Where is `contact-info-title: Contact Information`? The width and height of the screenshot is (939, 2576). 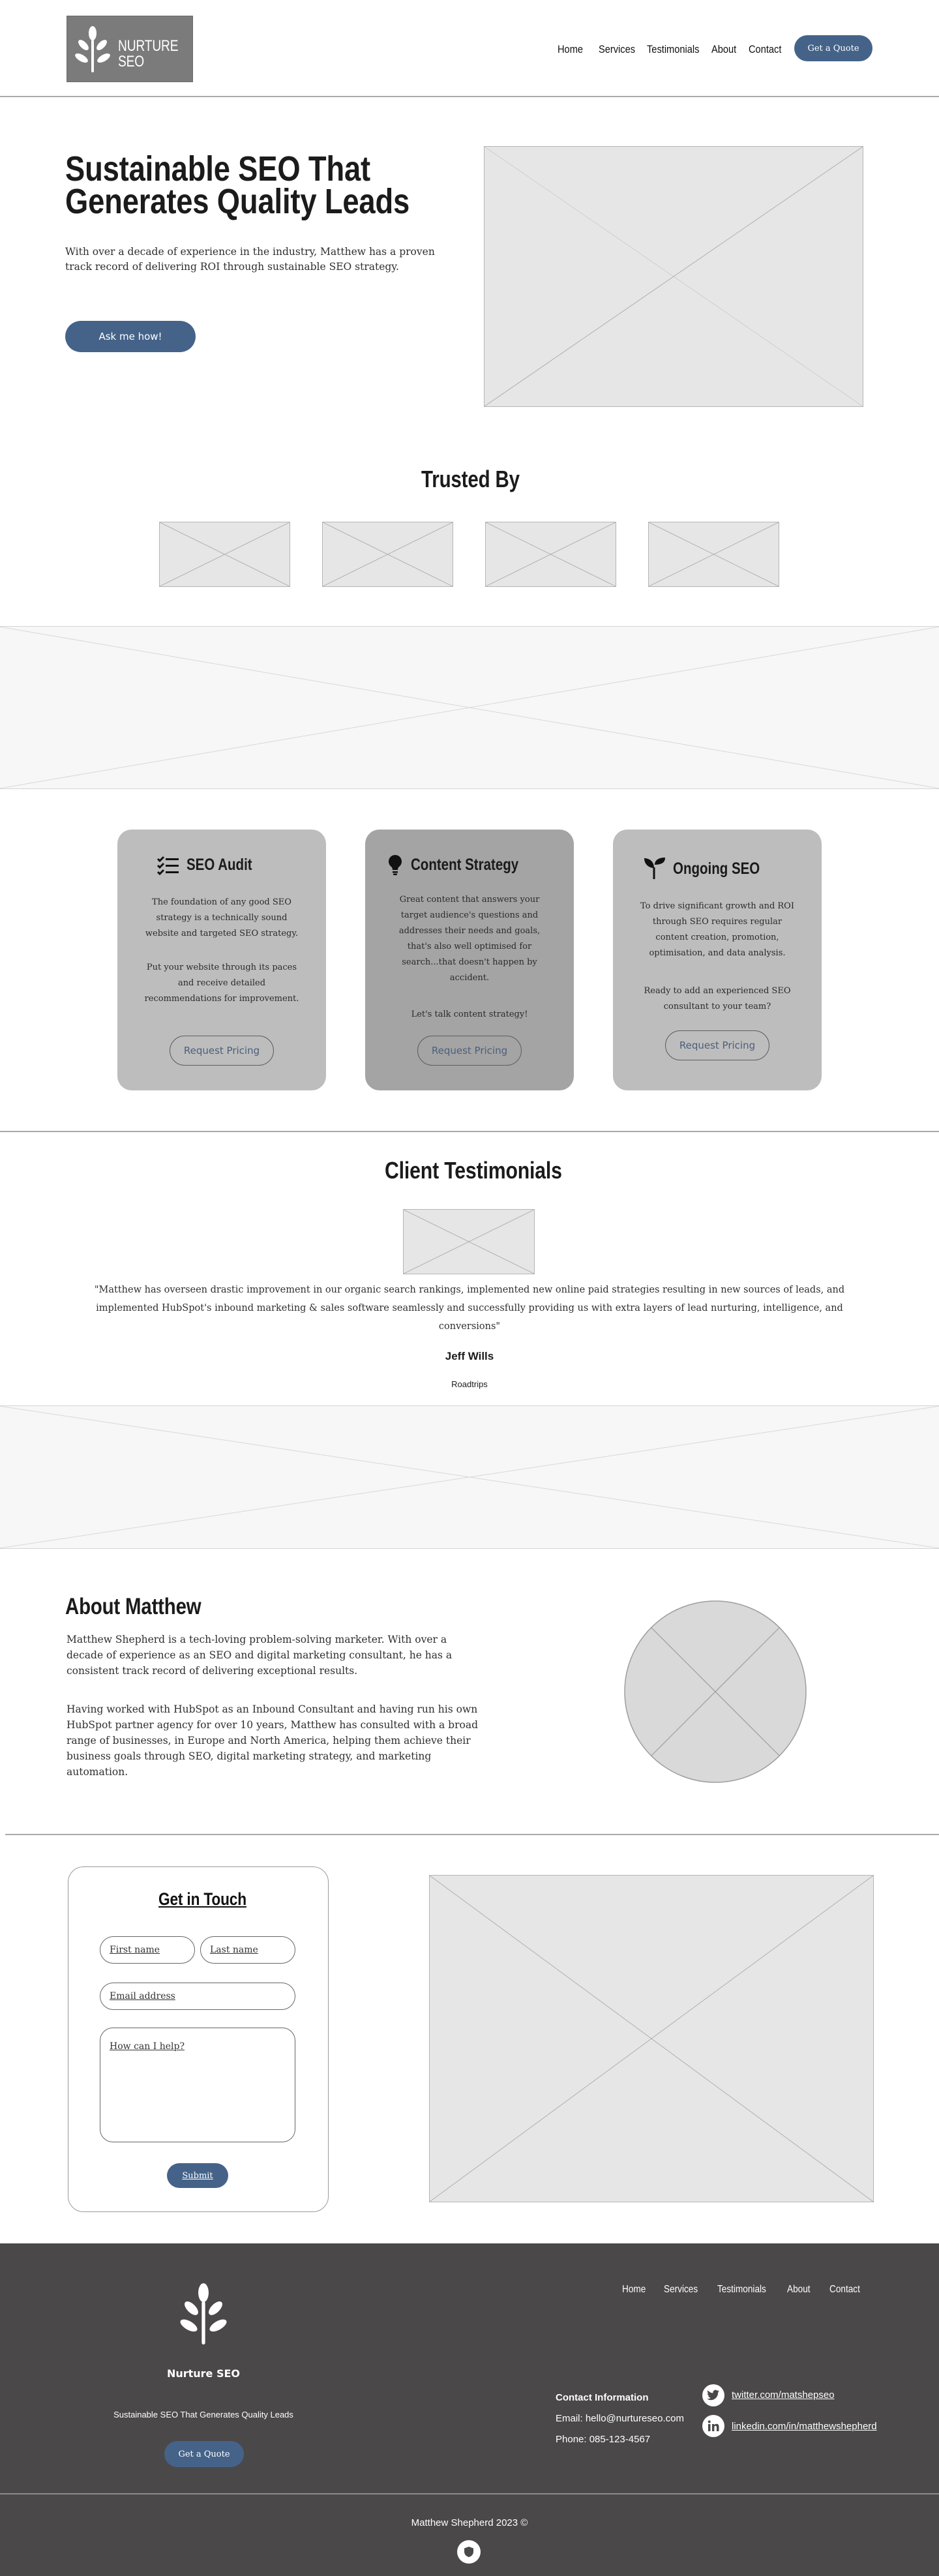
contact-info-title: Contact Information is located at coordinates (602, 2397).